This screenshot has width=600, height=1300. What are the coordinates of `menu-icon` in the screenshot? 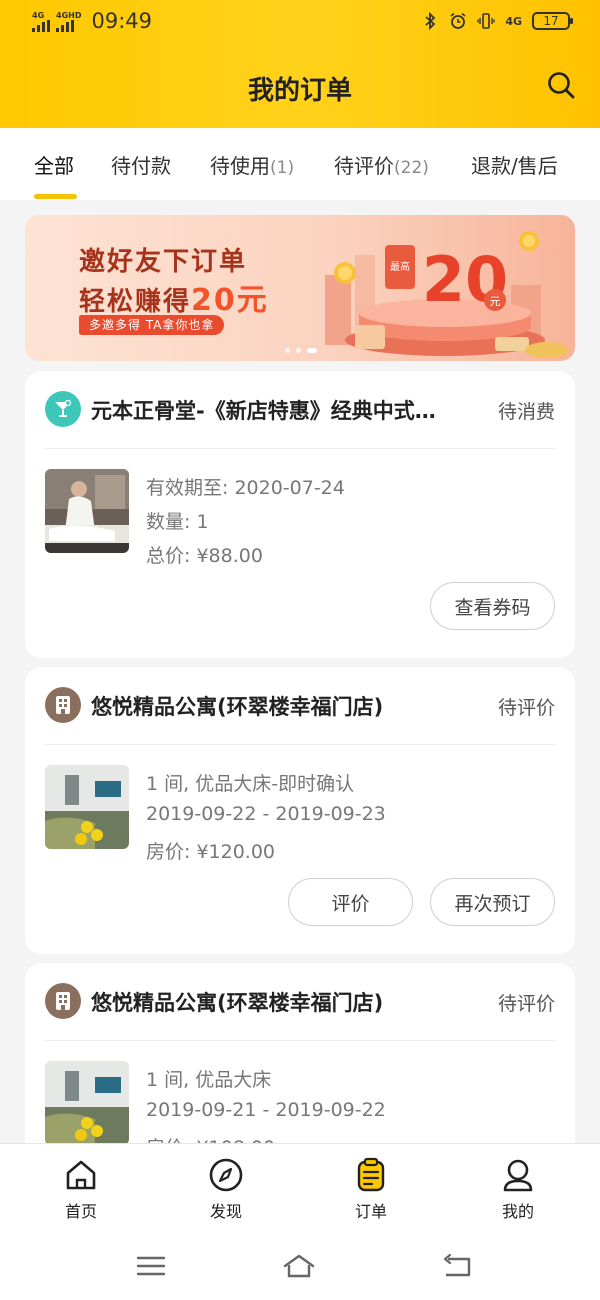 It's located at (151, 1266).